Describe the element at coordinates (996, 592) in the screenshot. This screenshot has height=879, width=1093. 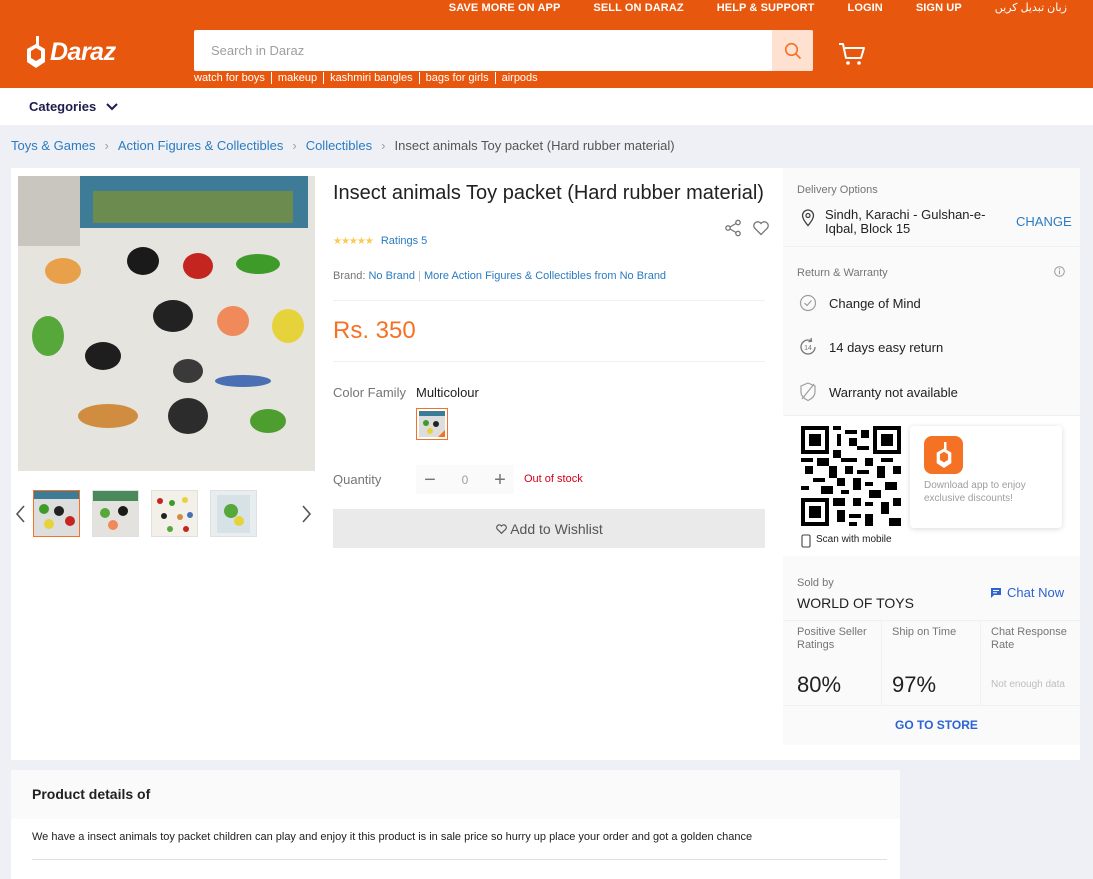
I see `chat-icon` at that location.